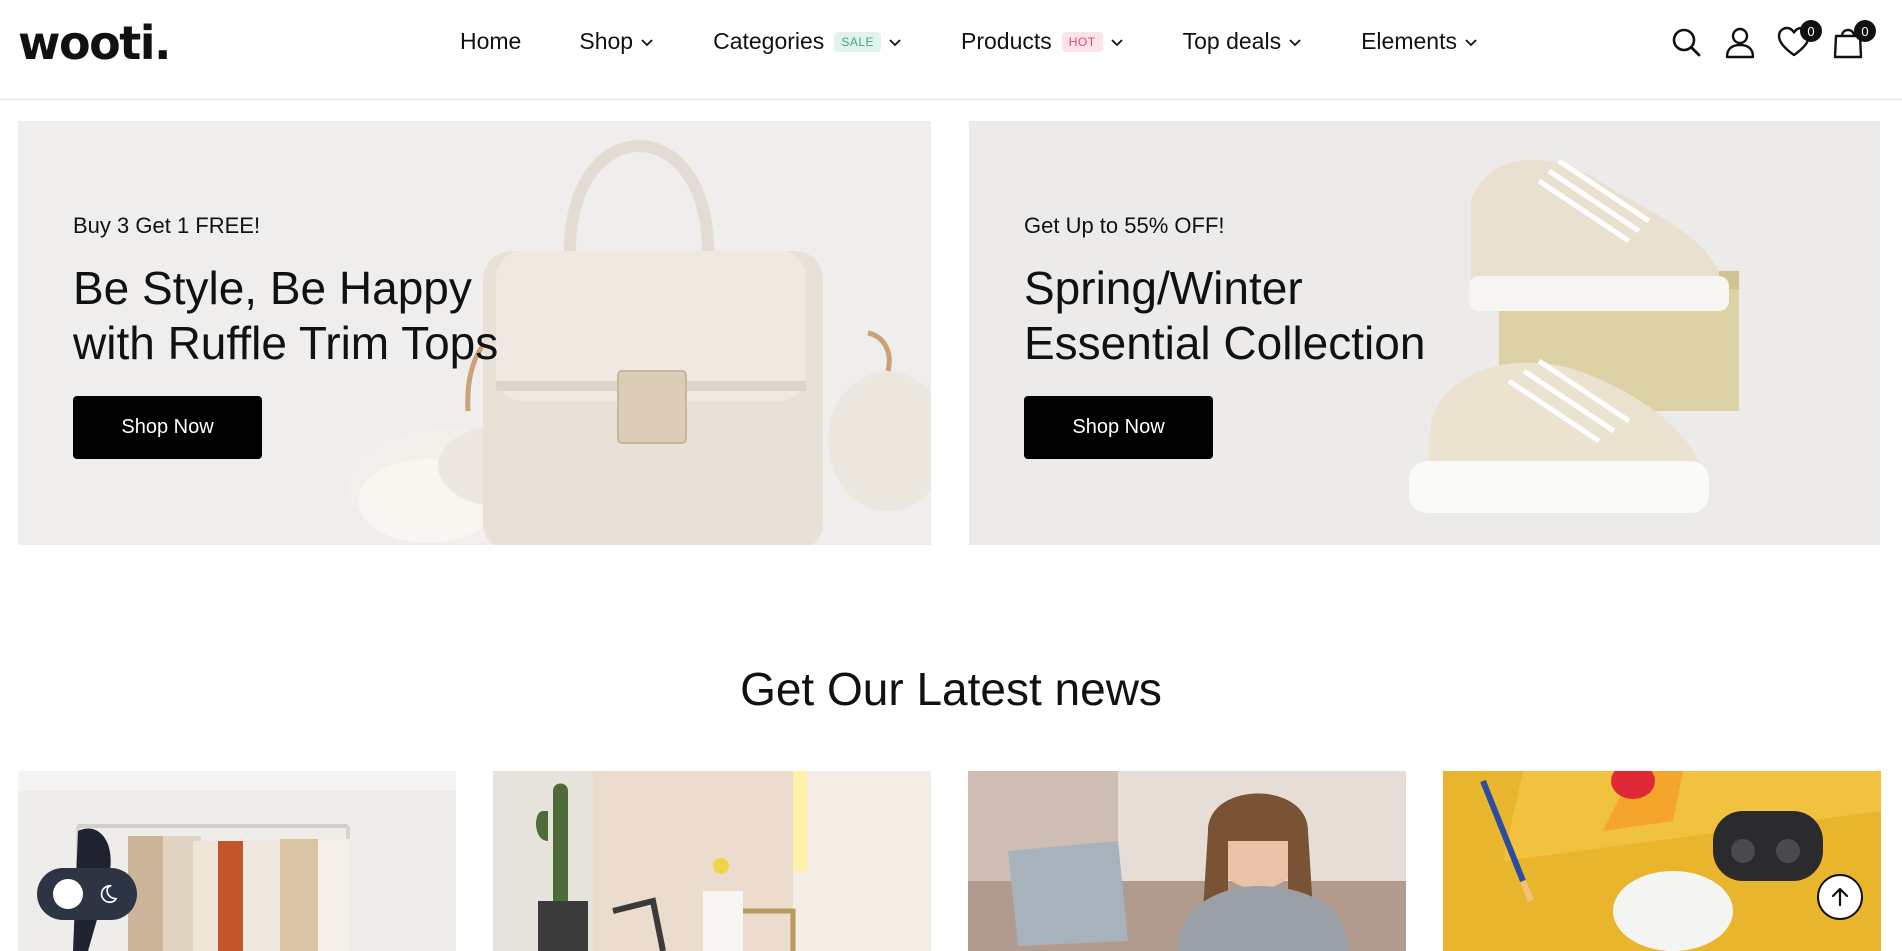 The image size is (1902, 951). What do you see at coordinates (1409, 41) in the screenshot?
I see `nav-item-label: Elements` at bounding box center [1409, 41].